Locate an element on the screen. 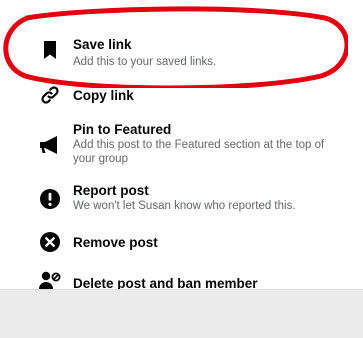 This screenshot has height=338, width=363. delete-post-and-ban-member-item: Delete post and ban member is located at coordinates (181, 278).